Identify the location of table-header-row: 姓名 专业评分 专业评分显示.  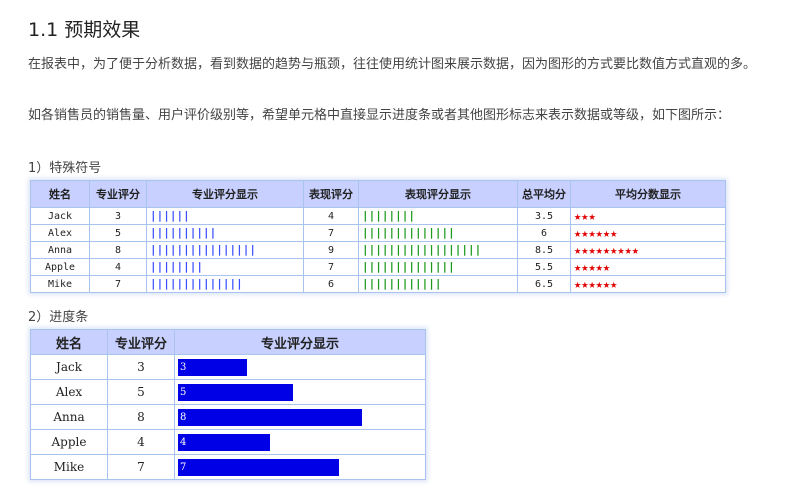
(228, 342).